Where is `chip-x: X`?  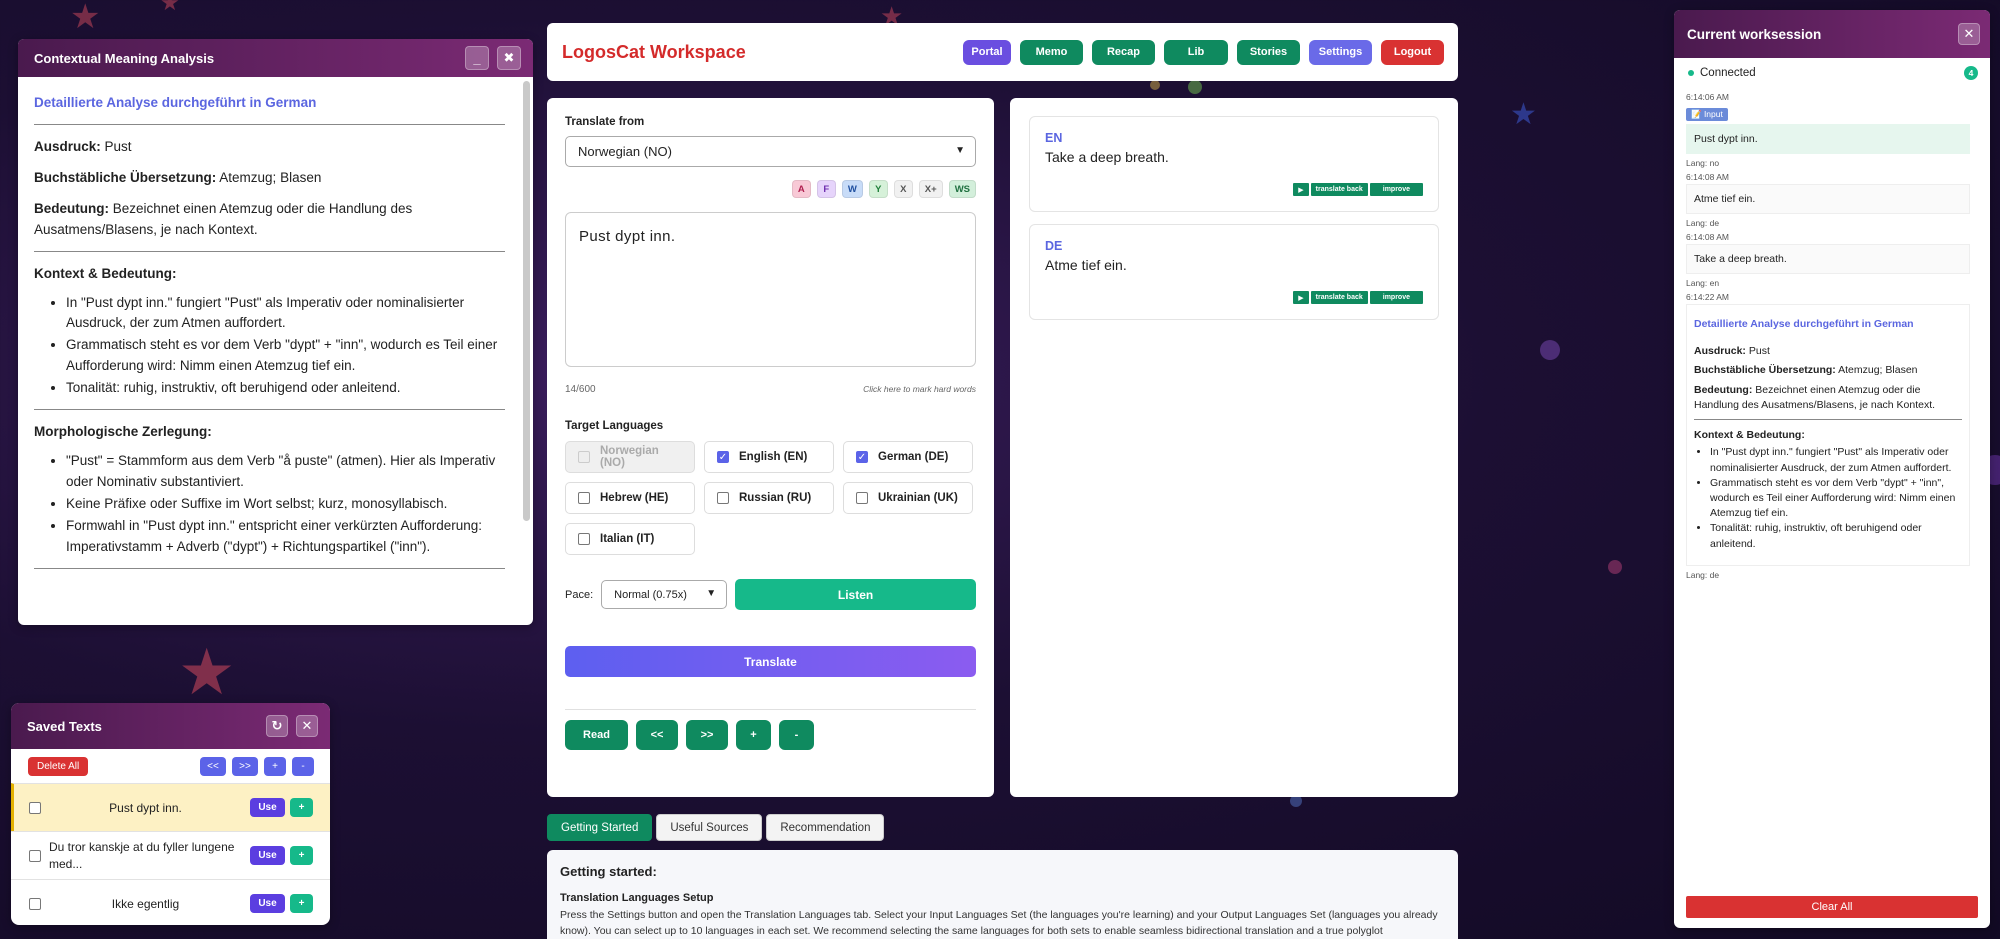 chip-x: X is located at coordinates (903, 189).